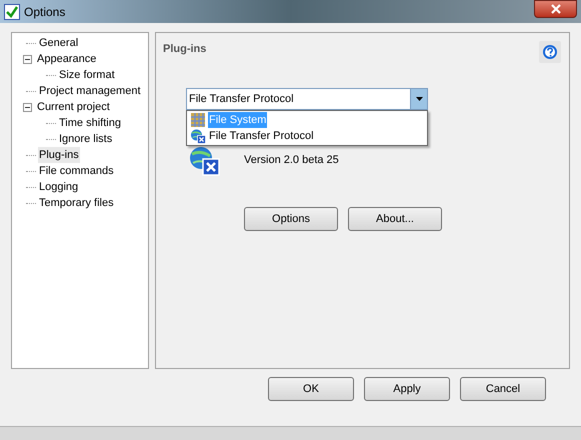  Describe the element at coordinates (76, 171) in the screenshot. I see `tree-item: File commands` at that location.